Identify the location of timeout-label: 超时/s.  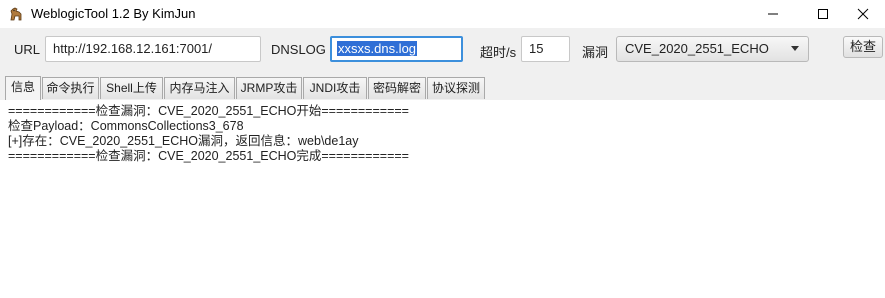
(498, 52).